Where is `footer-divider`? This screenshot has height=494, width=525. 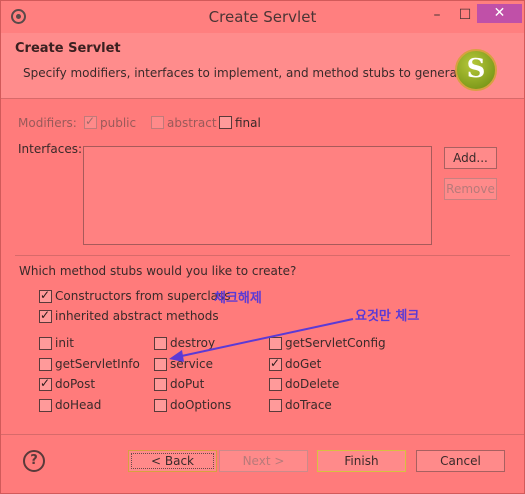 footer-divider is located at coordinates (262, 434).